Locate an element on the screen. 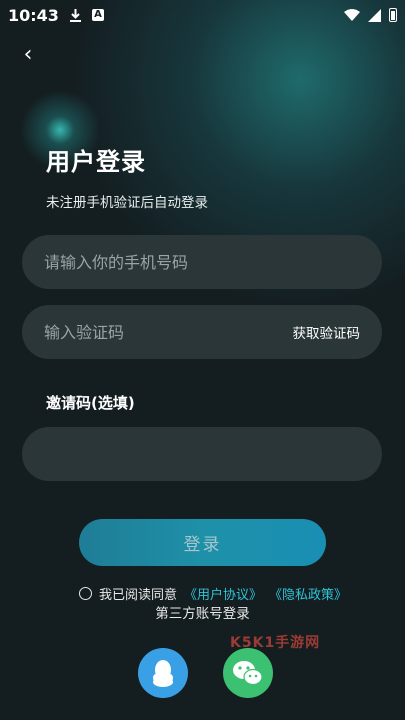 The width and height of the screenshot is (405, 720). verification-code-input is located at coordinates (154, 332).